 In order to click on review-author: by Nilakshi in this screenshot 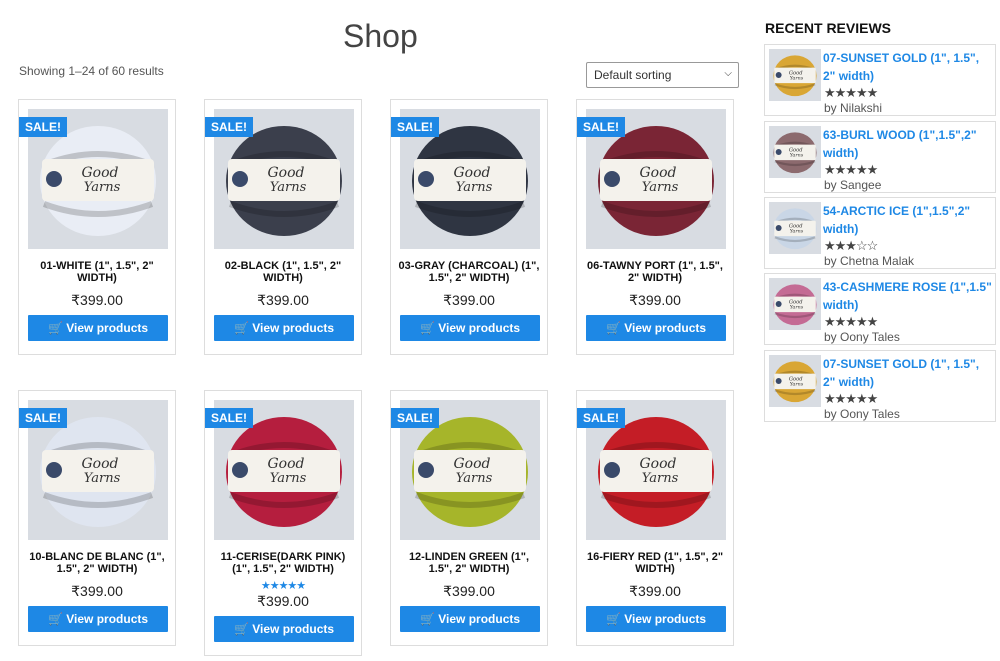, I will do `click(853, 108)`.